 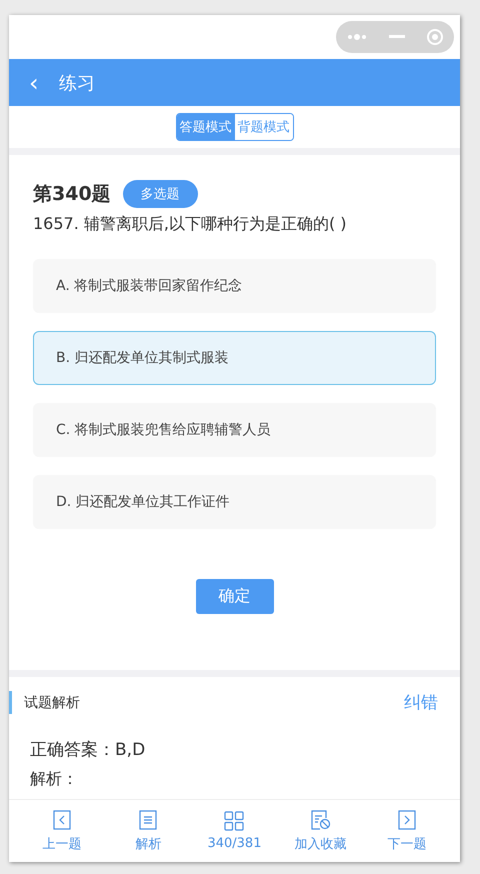 I want to click on correct-answer: 正确答案：B,D, so click(x=88, y=750).